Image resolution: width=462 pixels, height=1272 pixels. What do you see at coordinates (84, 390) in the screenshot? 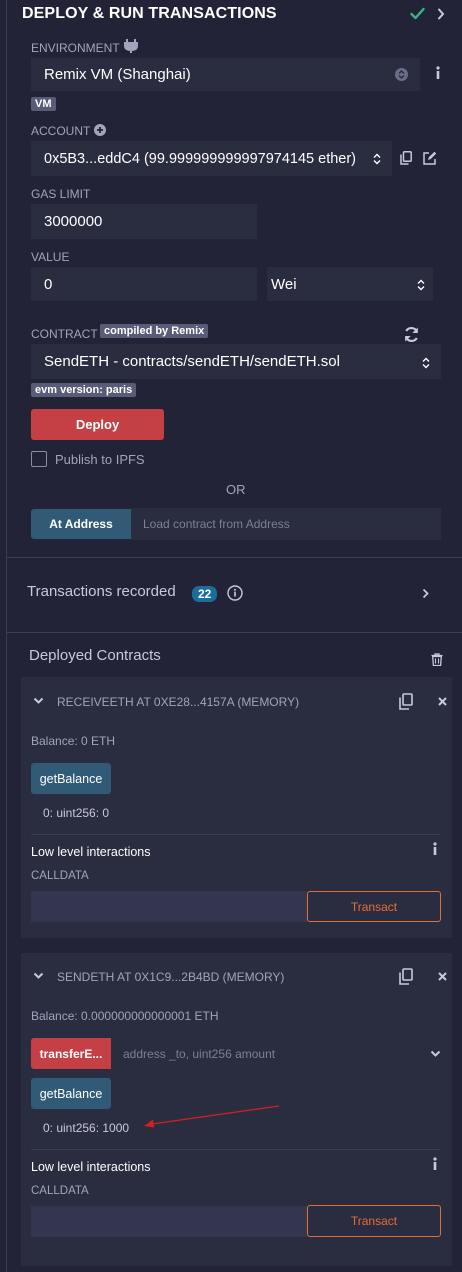
I see `evm-version-badge: evm version: paris` at bounding box center [84, 390].